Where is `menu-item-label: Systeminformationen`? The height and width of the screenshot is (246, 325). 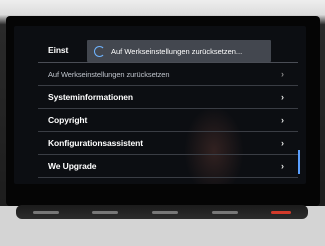 menu-item-label: Systeminformationen is located at coordinates (91, 97).